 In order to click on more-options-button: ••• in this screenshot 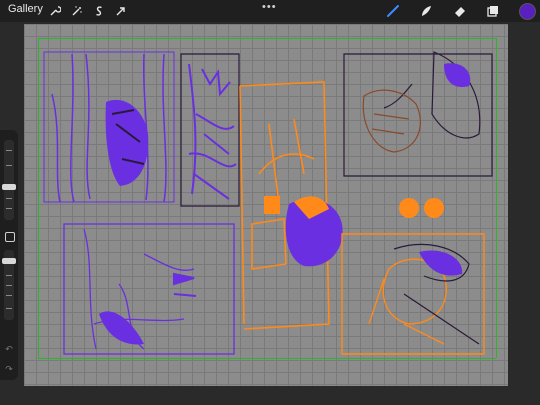, I will do `click(269, 7)`.